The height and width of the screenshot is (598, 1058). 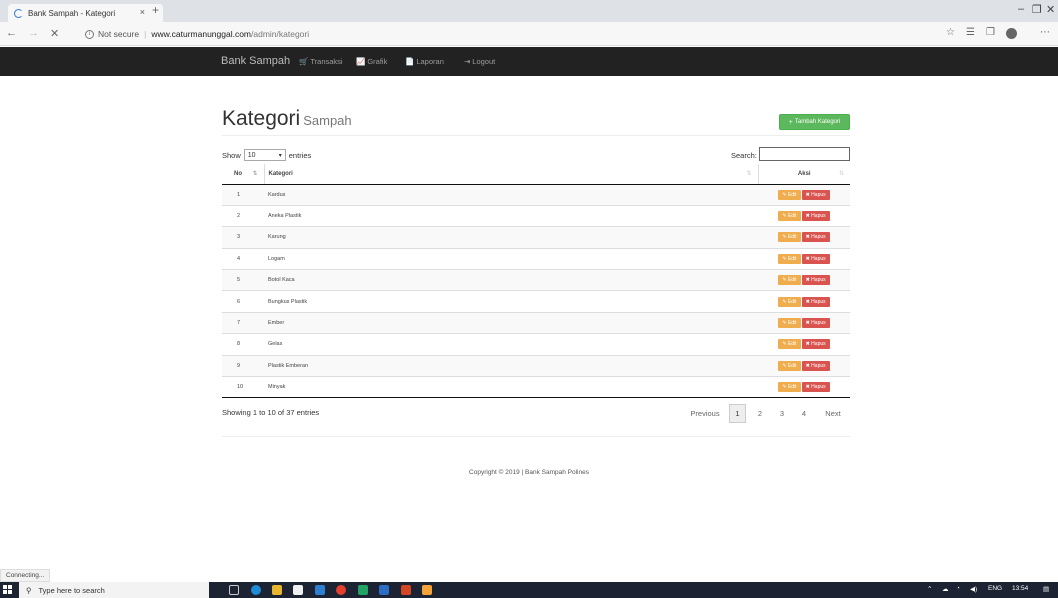 What do you see at coordinates (320, 590) in the screenshot?
I see `mail-icon` at bounding box center [320, 590].